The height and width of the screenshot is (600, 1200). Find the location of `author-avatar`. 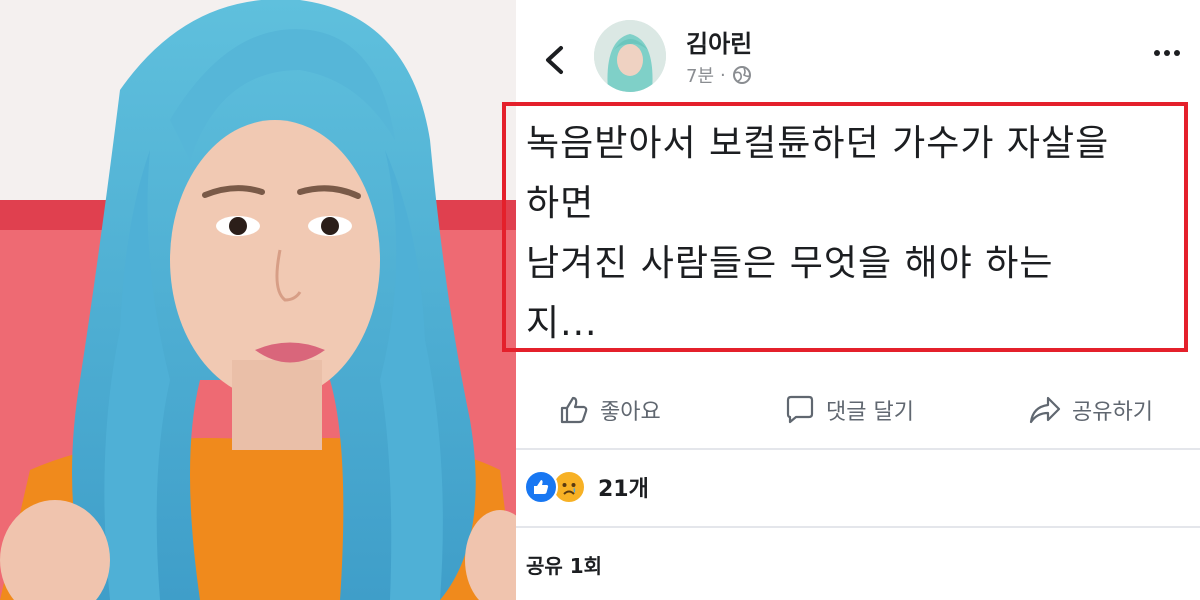

author-avatar is located at coordinates (630, 56).